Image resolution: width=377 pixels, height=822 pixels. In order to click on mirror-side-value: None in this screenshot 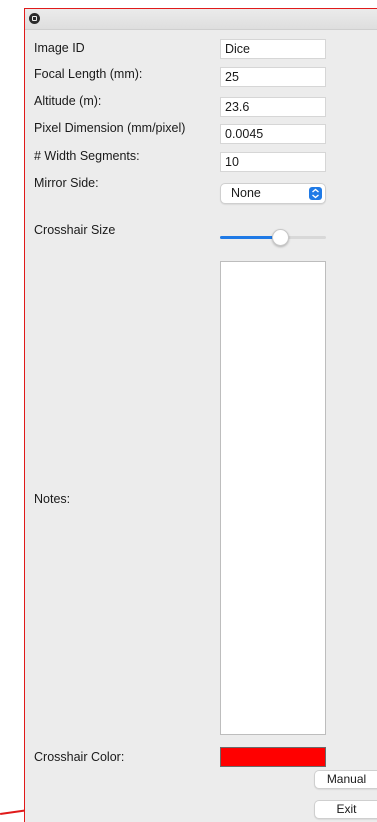, I will do `click(246, 193)`.